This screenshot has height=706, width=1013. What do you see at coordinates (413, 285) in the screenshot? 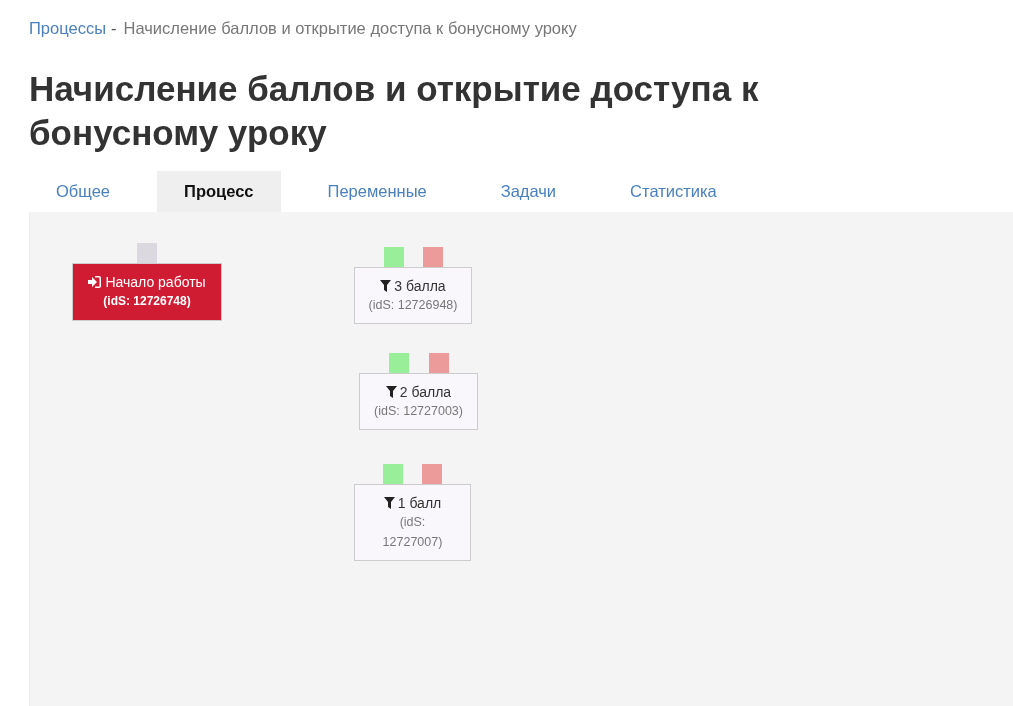
I see `node-title: 3 балла` at bounding box center [413, 285].